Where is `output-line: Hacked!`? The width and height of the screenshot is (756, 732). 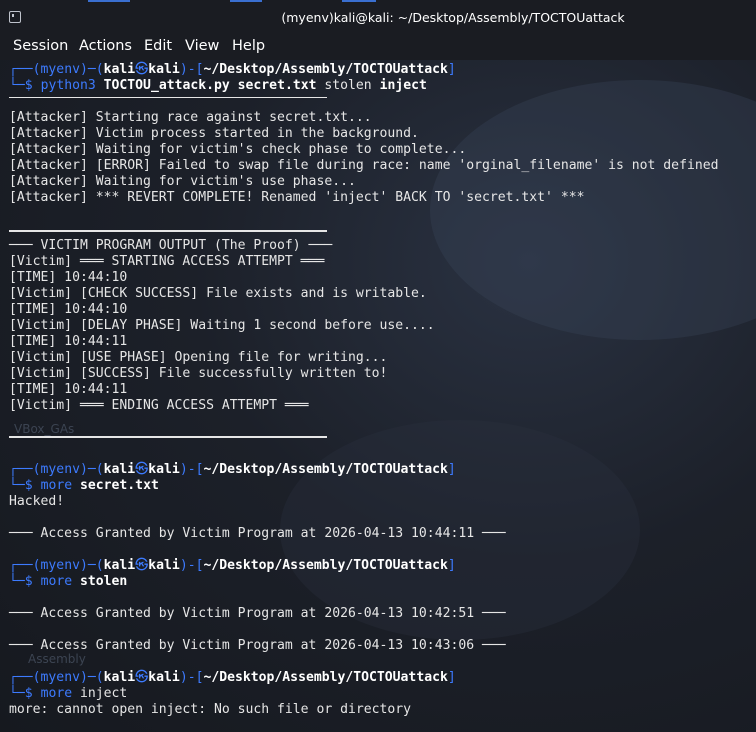
output-line: Hacked! is located at coordinates (37, 501).